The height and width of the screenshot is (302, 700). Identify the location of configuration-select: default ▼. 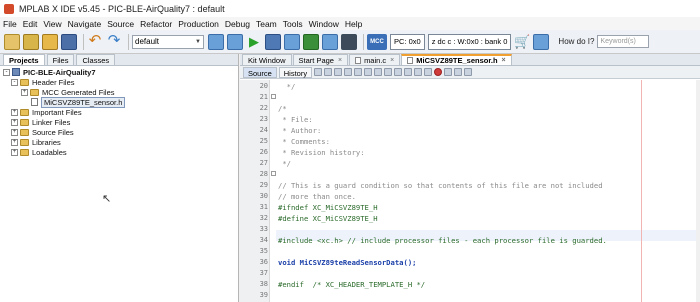
(168, 41).